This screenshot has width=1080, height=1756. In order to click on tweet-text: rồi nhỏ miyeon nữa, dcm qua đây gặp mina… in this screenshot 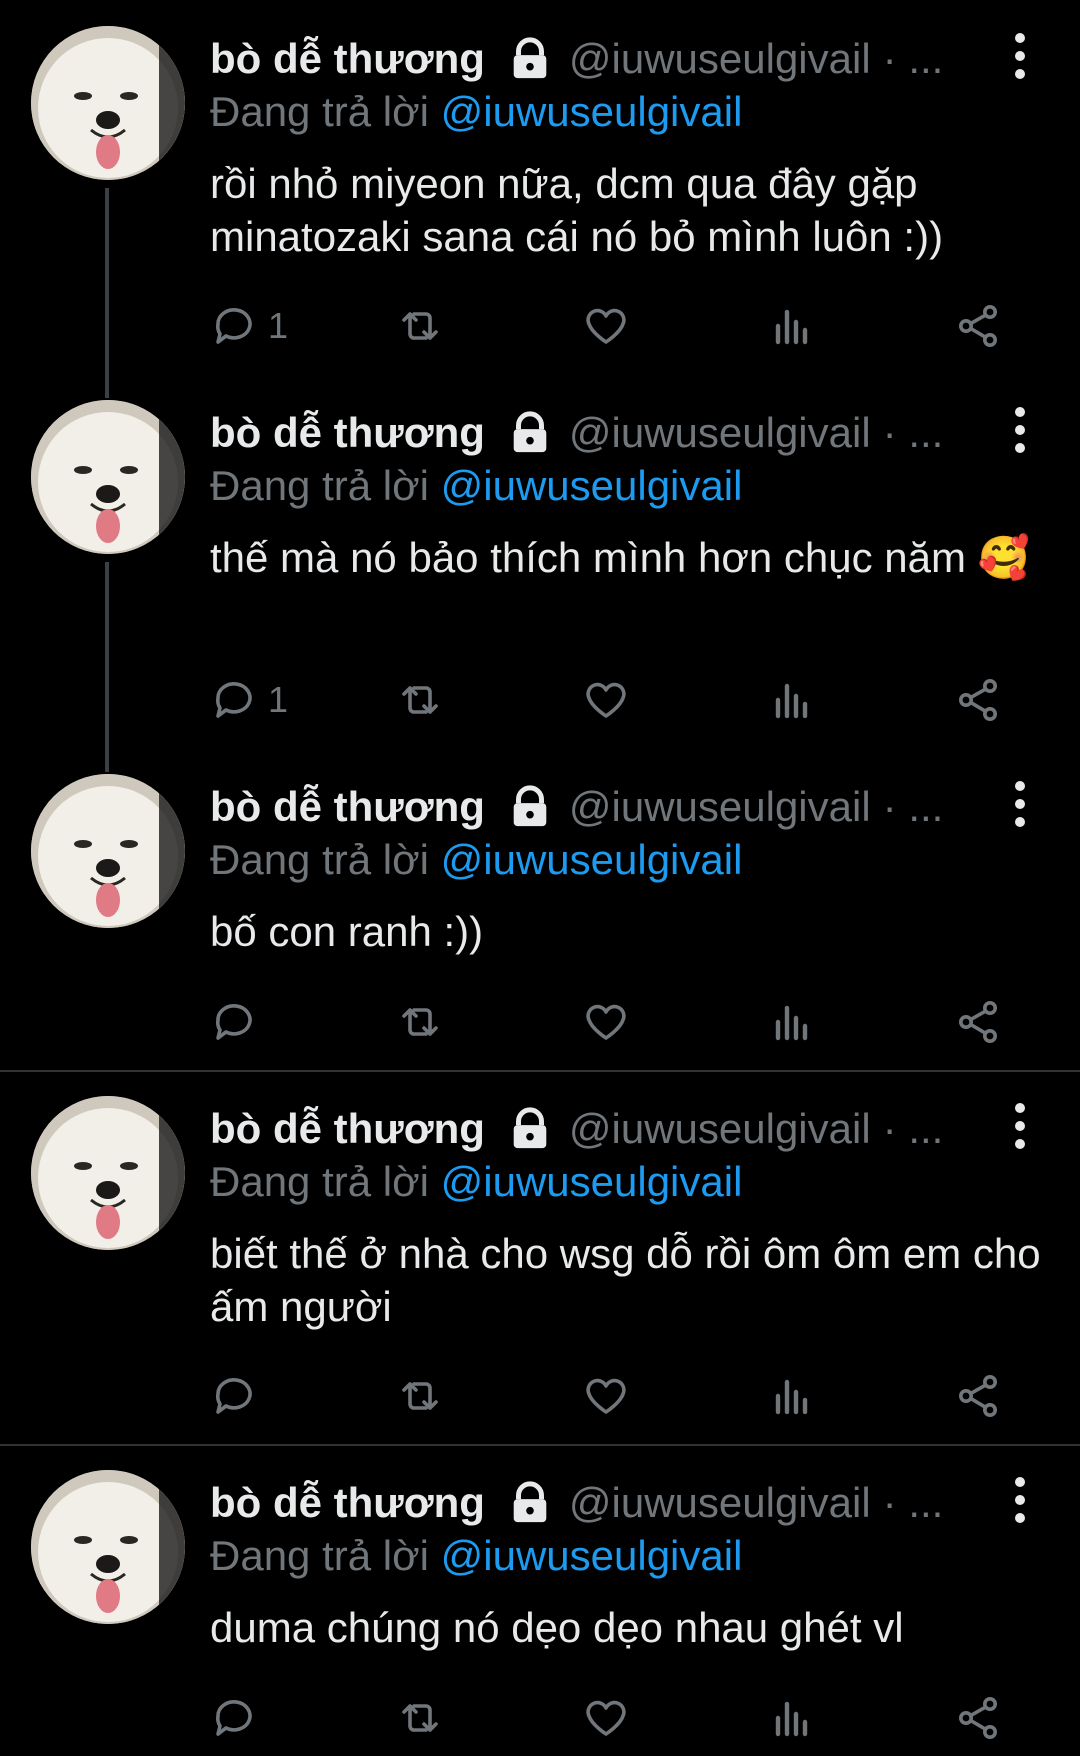, I will do `click(577, 210)`.